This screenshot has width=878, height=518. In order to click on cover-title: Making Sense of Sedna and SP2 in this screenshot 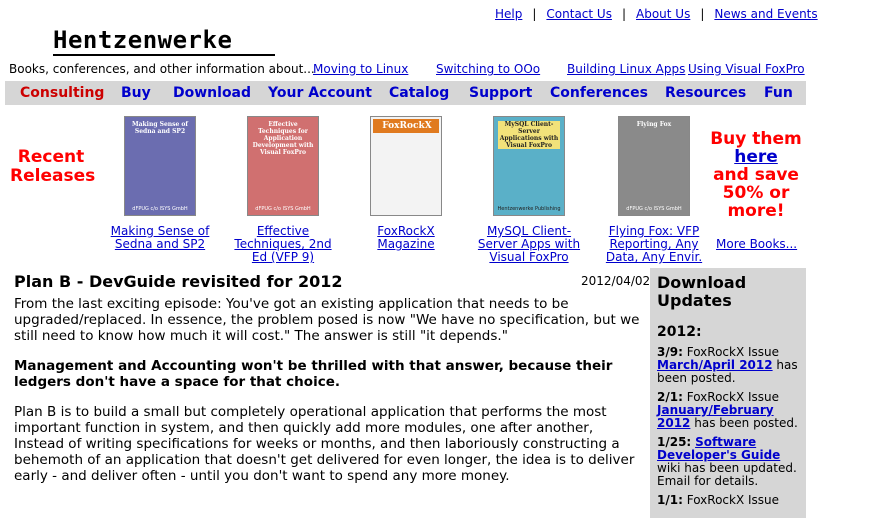, I will do `click(160, 128)`.